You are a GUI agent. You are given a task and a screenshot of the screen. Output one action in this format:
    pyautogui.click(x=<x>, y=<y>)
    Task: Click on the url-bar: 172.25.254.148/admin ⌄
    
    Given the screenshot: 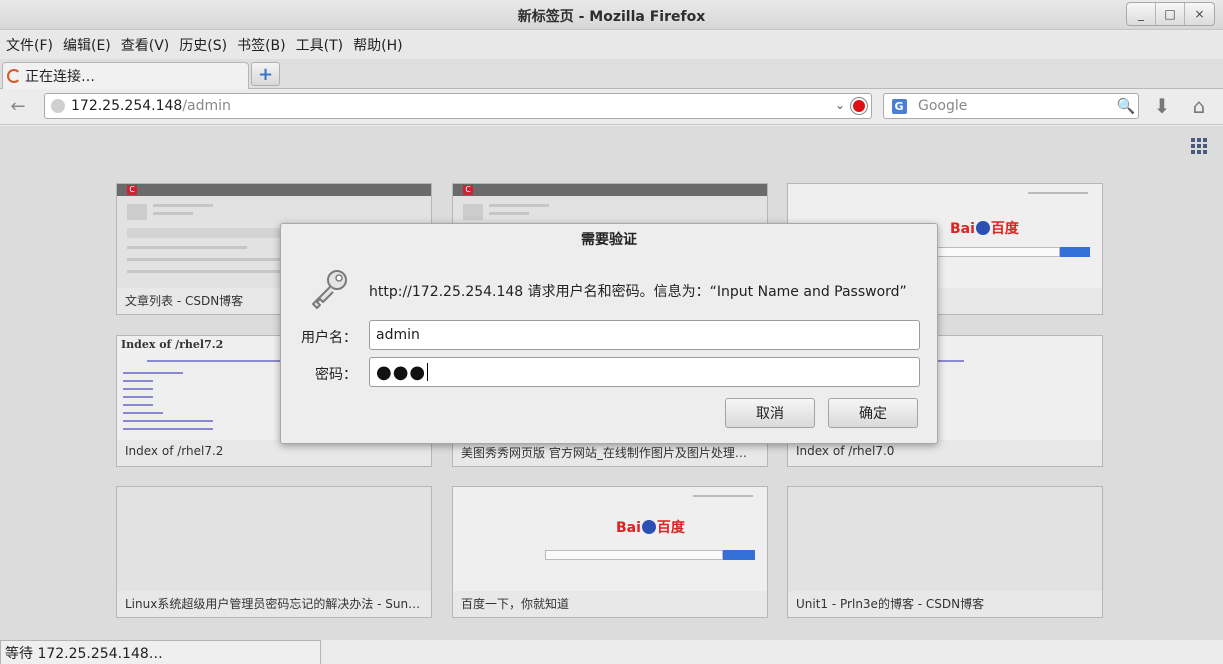 What is the action you would take?
    pyautogui.click(x=458, y=106)
    